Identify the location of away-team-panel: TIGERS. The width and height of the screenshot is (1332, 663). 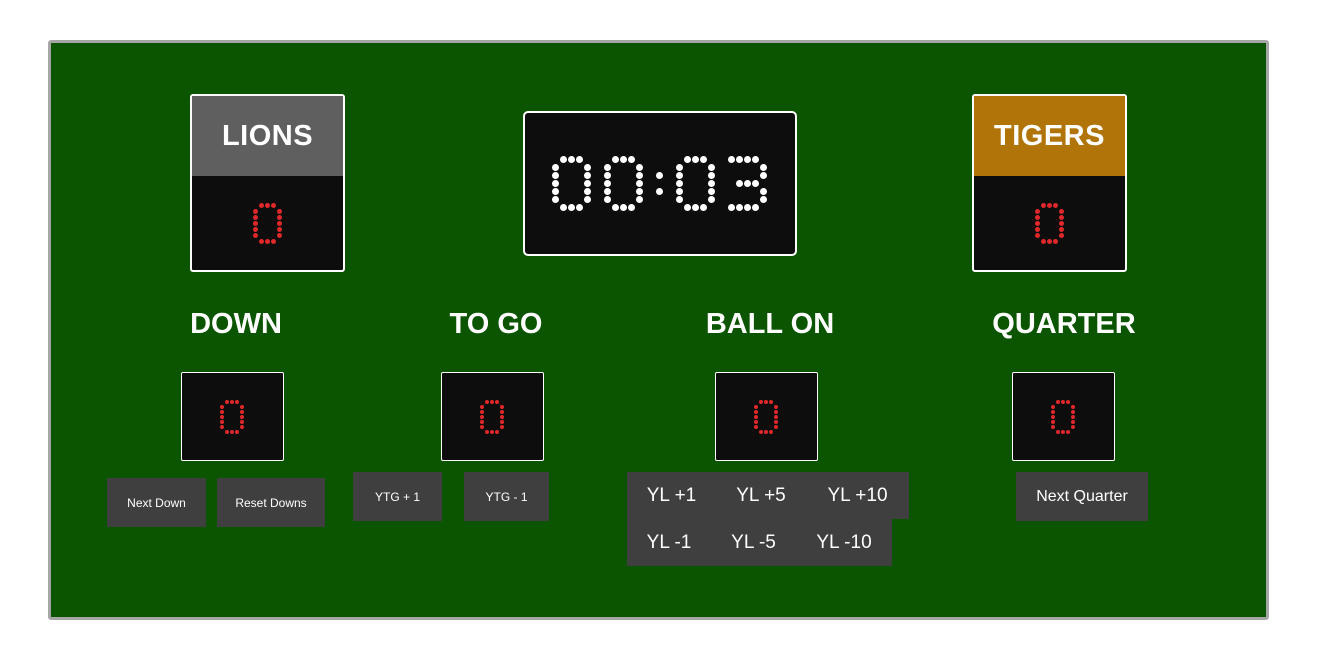
(1049, 183).